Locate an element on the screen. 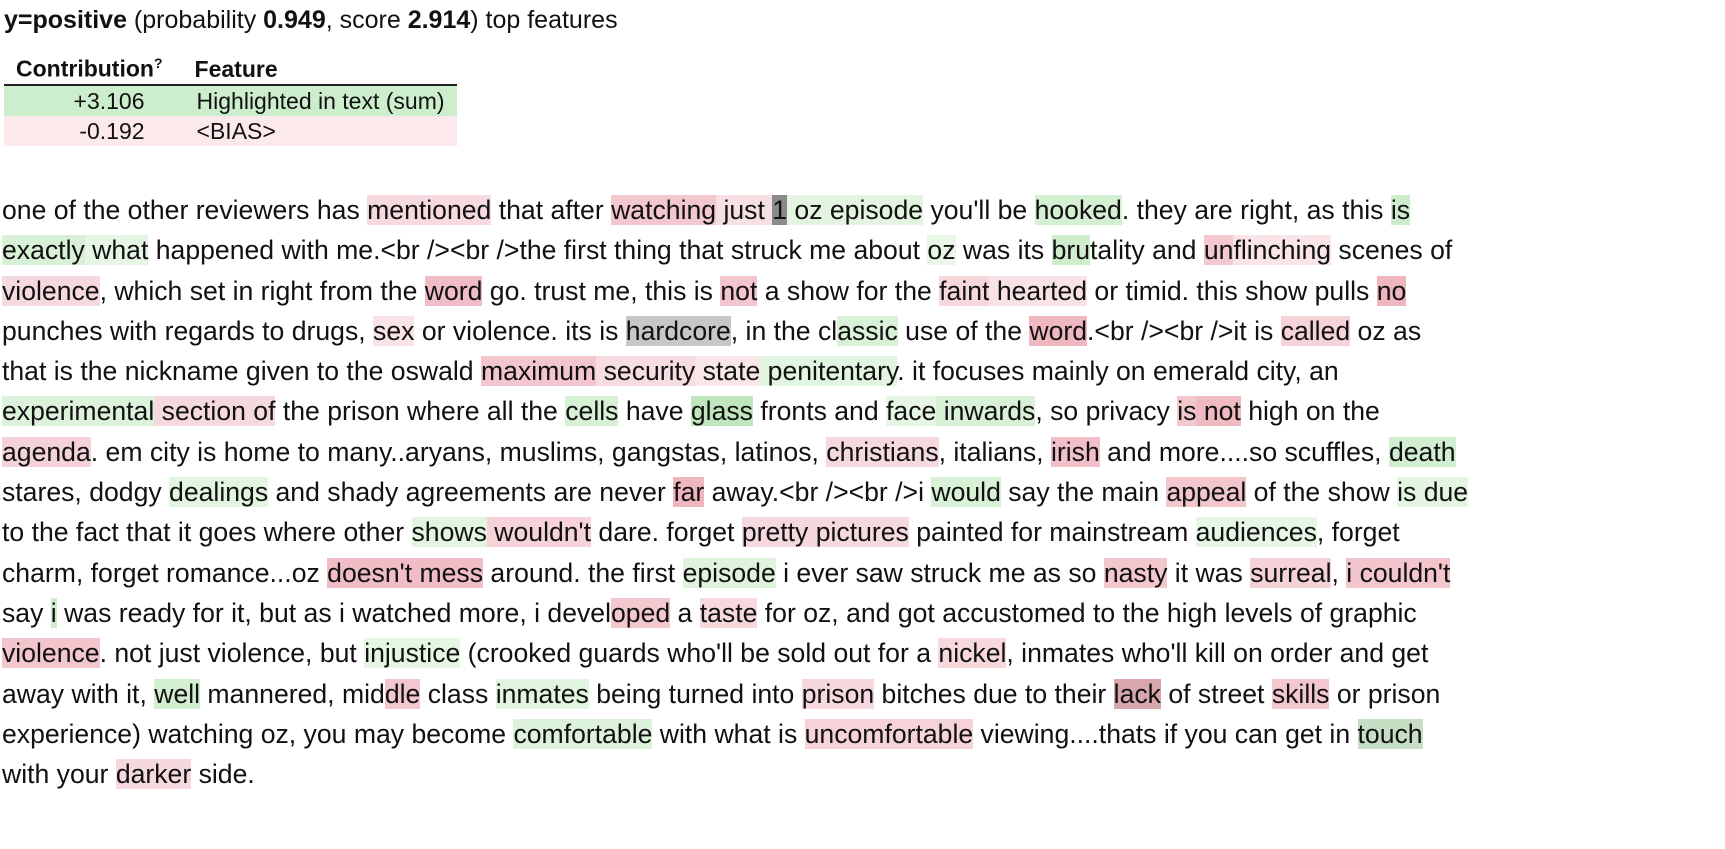 Image resolution: width=1725 pixels, height=849 pixels. highlighted-token: injustice is located at coordinates (412, 653).